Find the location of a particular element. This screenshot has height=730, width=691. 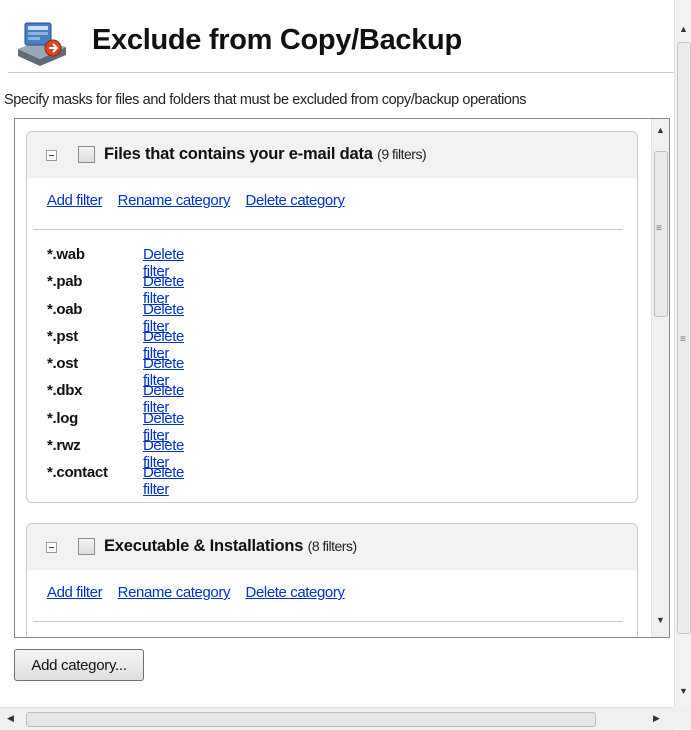

page-title: Exclude from Copy/Backup is located at coordinates (277, 40).